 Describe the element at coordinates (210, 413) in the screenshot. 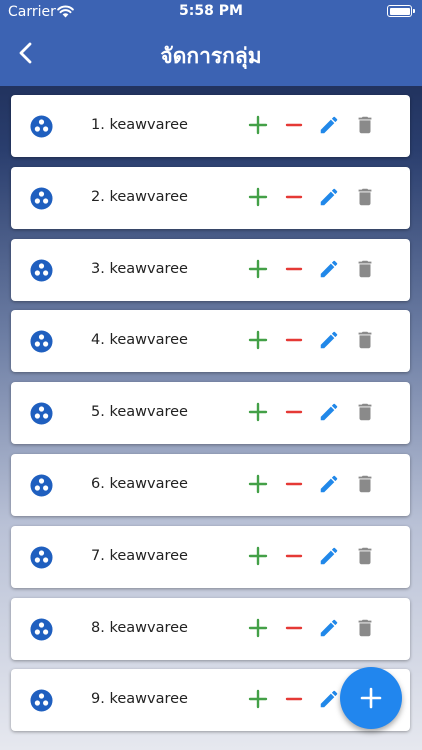

I see `group-row: 5. keawvaree` at that location.